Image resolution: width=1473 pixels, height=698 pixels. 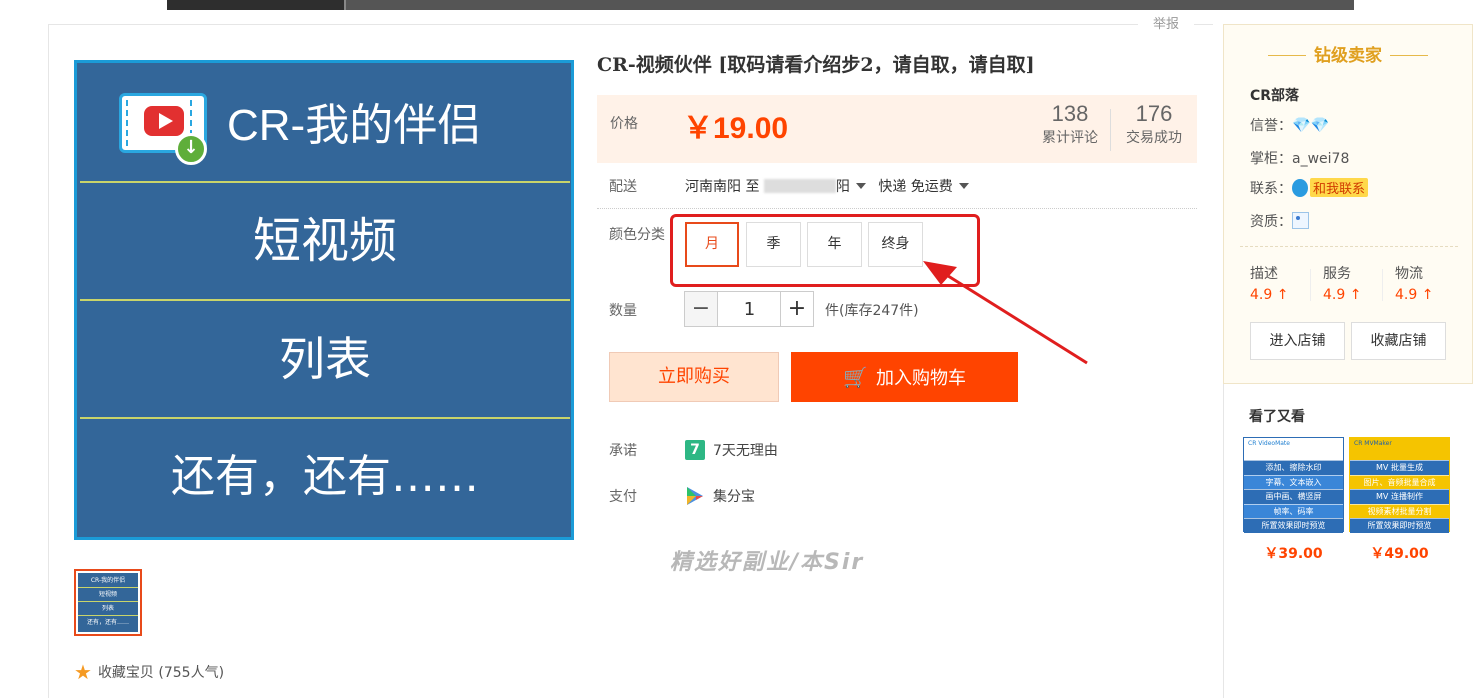 I want to click on sidebar-border, so click(x=1223, y=541).